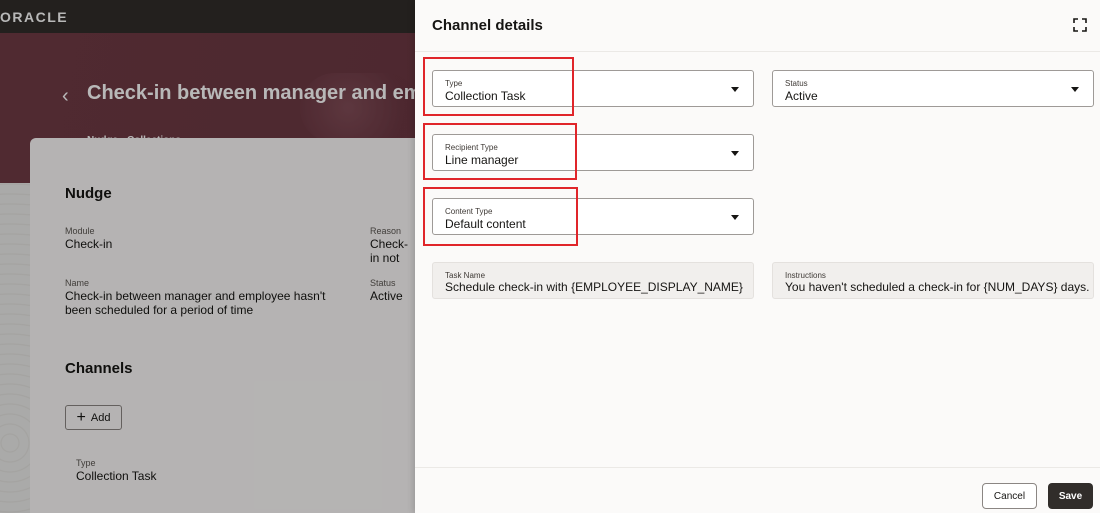  What do you see at coordinates (757, 51) in the screenshot?
I see `divider` at bounding box center [757, 51].